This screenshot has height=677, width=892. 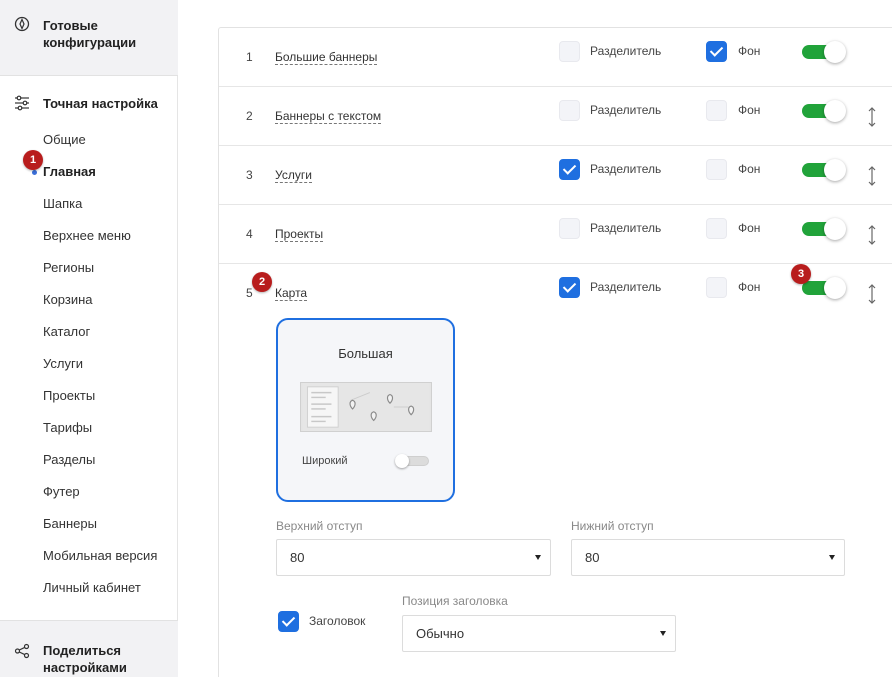 What do you see at coordinates (612, 526) in the screenshot?
I see `bottom-padding-label: Нижний отступ` at bounding box center [612, 526].